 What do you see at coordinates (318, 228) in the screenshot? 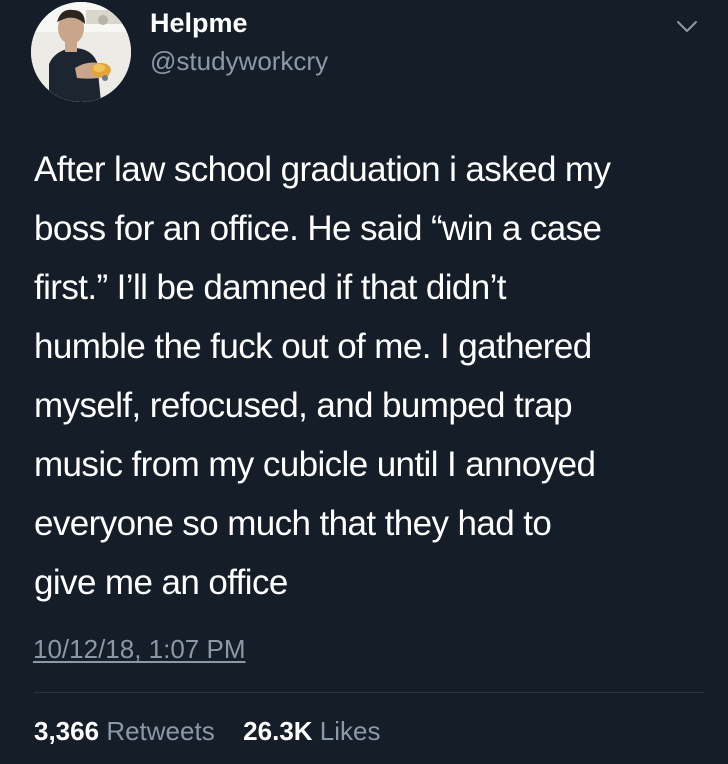
I see `tweet-text-line: boss for an office. He said “win a case` at bounding box center [318, 228].